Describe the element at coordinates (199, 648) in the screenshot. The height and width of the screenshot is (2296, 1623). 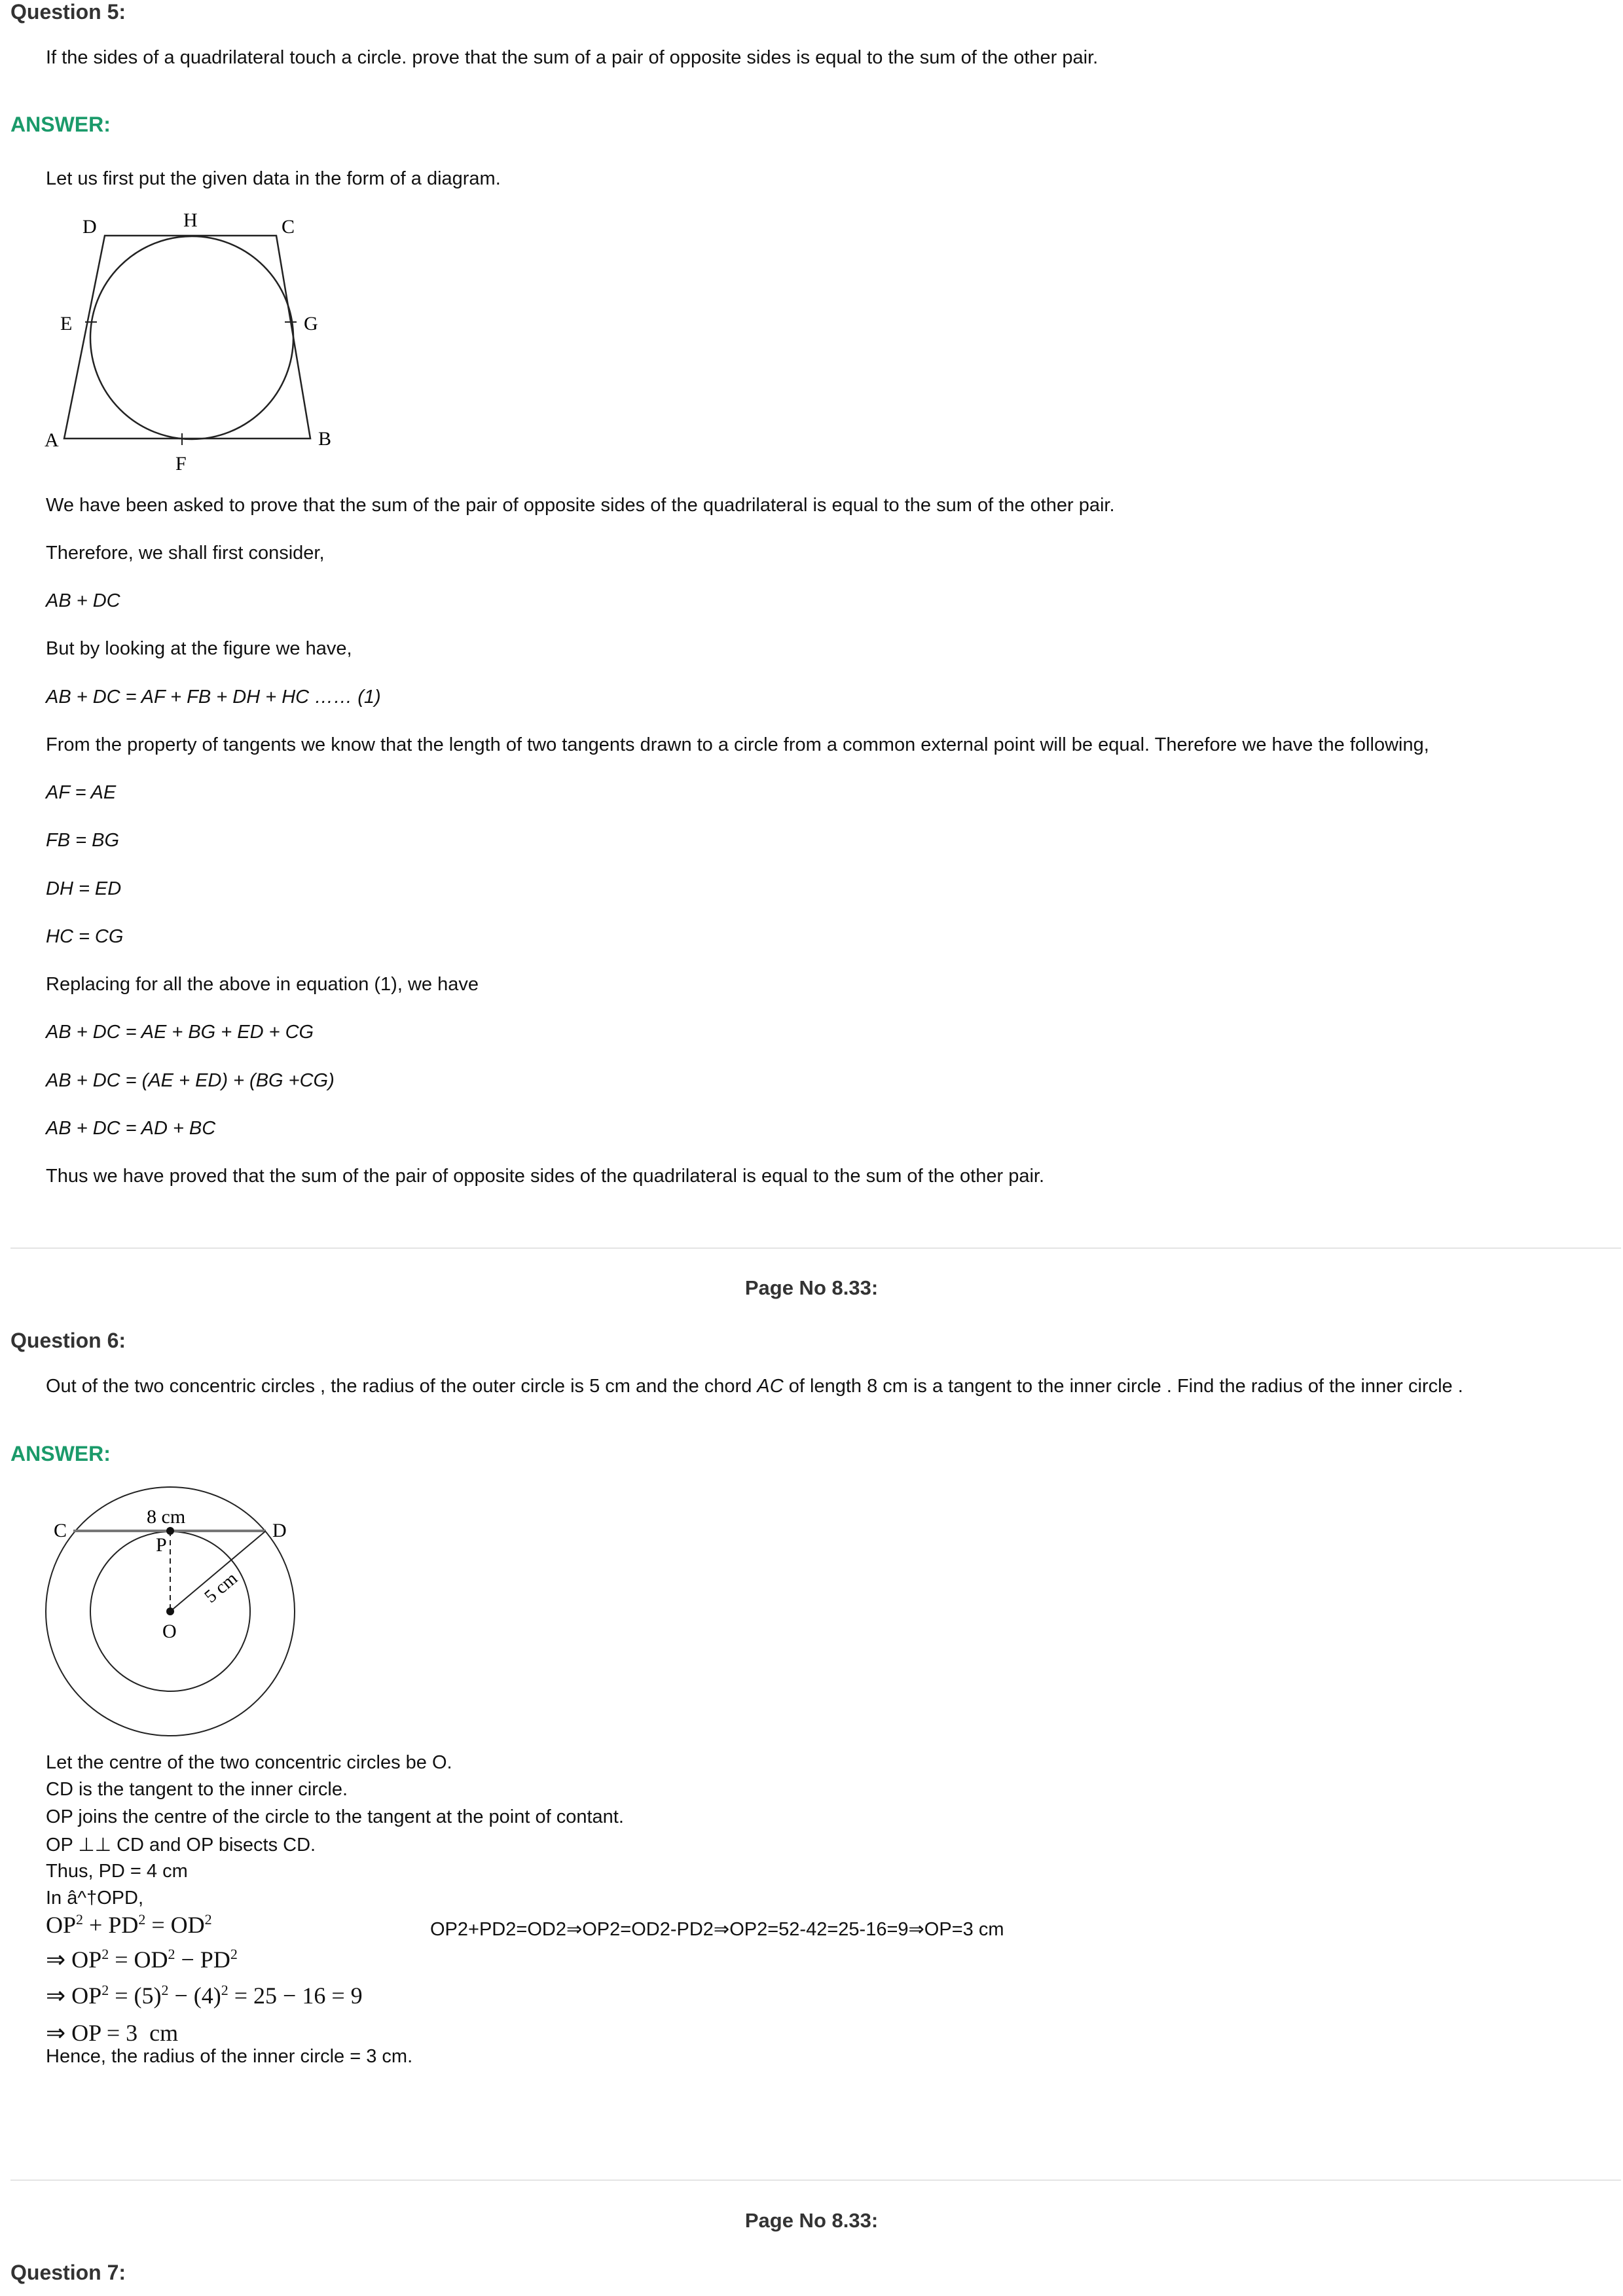
I see `proof-line: But by looking at the figure we have,` at that location.